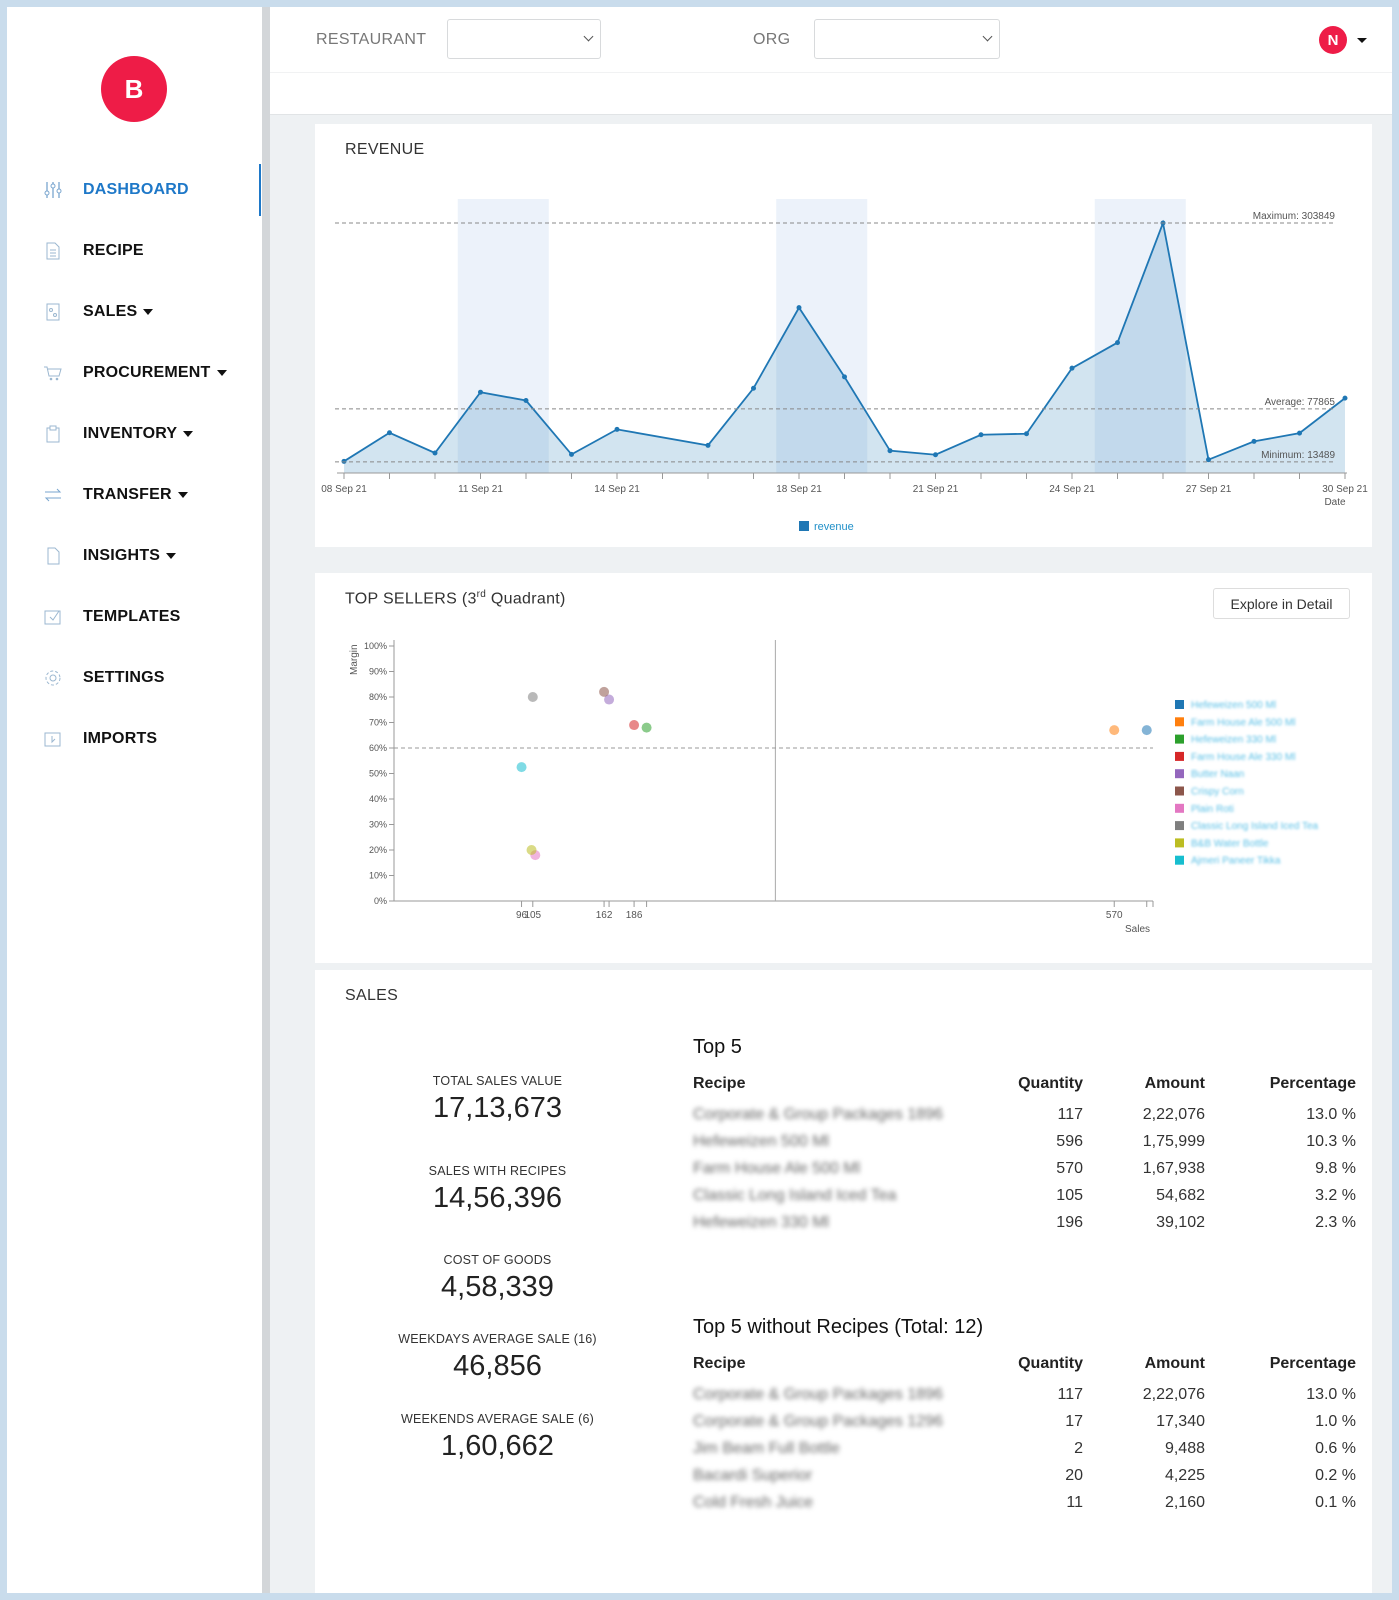 The width and height of the screenshot is (1399, 1600). What do you see at coordinates (1281, 603) in the screenshot?
I see `explore-in-detail-button: Explore in Detail` at bounding box center [1281, 603].